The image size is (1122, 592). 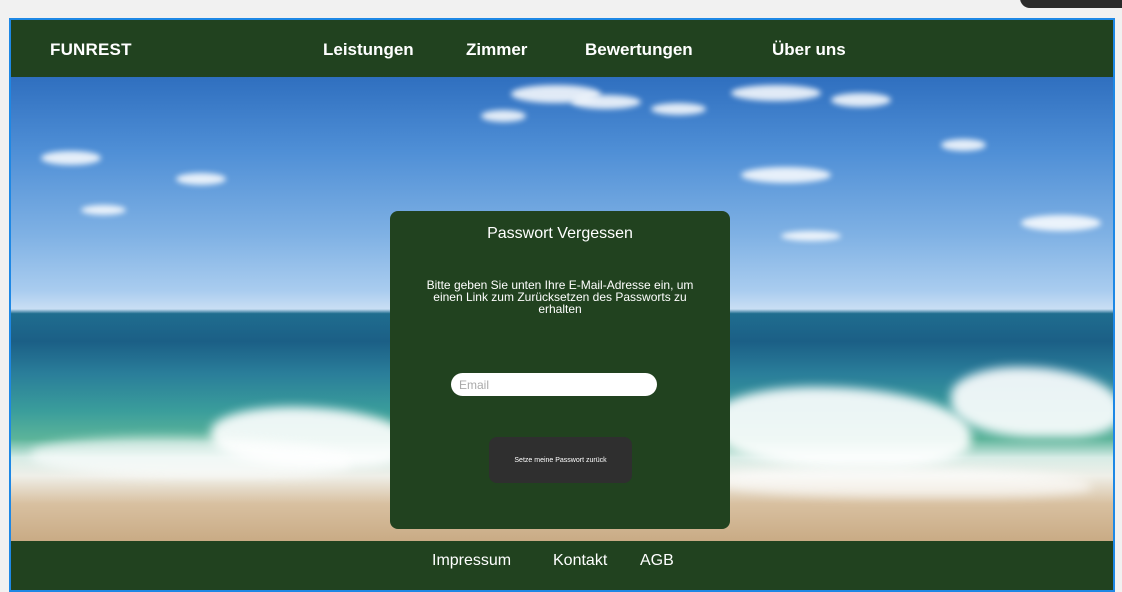 What do you see at coordinates (580, 561) in the screenshot?
I see `footer-link-kontakt: Kontakt` at bounding box center [580, 561].